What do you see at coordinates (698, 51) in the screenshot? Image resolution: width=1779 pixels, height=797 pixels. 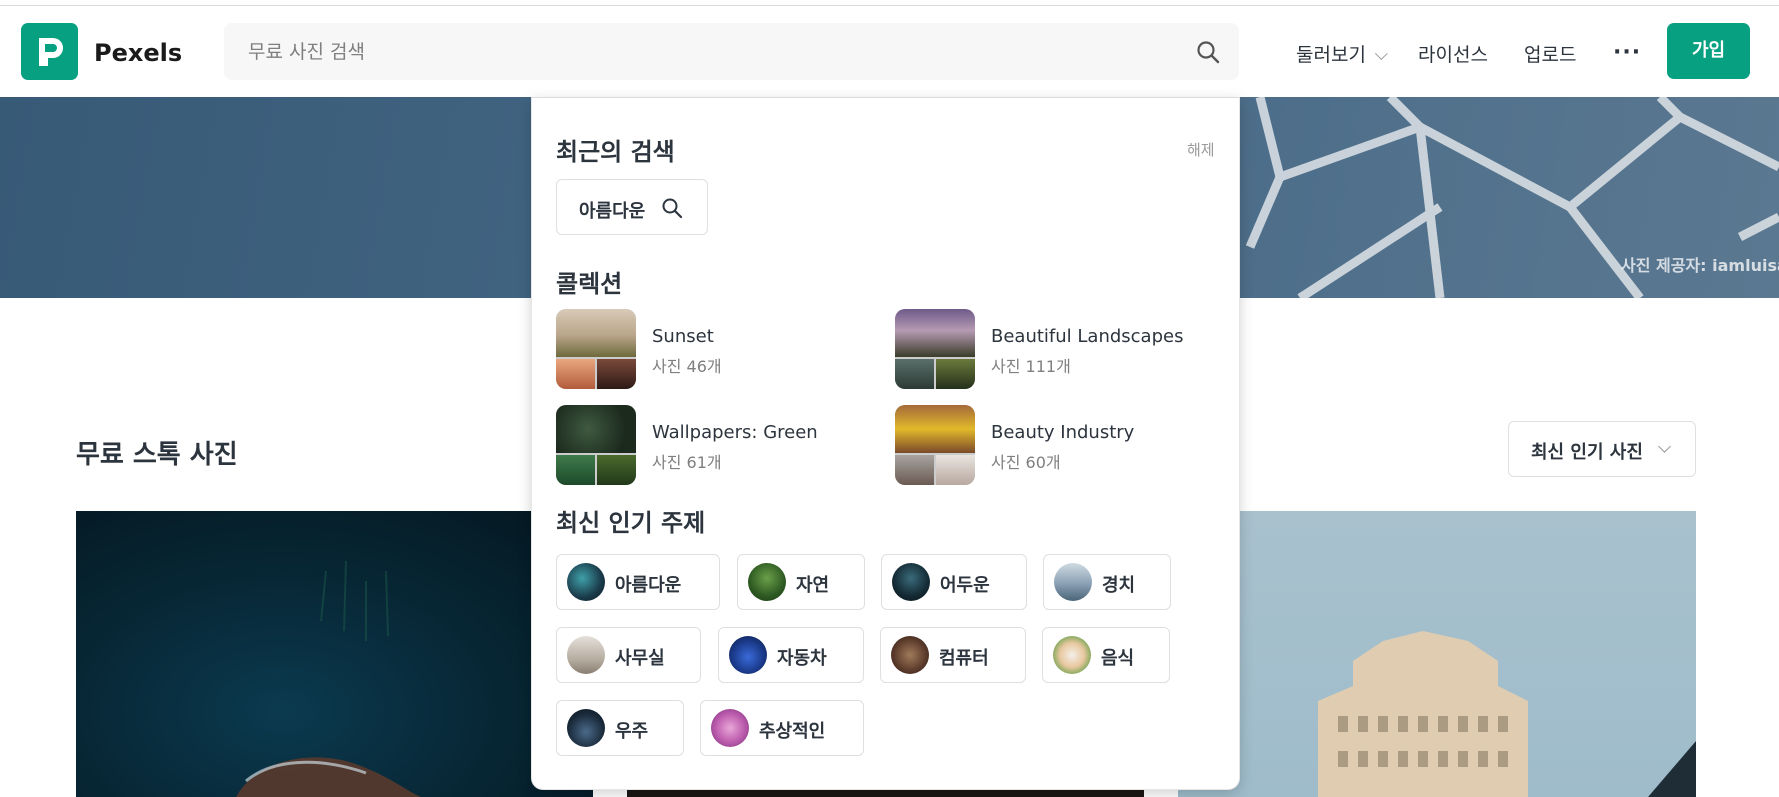 I see `search-input` at bounding box center [698, 51].